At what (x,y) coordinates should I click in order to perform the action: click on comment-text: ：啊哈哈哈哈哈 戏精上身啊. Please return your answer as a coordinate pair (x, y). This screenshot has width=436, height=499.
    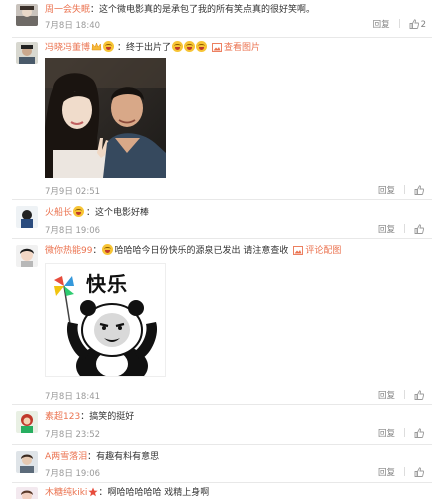
    Looking at the image, I should click on (154, 493).